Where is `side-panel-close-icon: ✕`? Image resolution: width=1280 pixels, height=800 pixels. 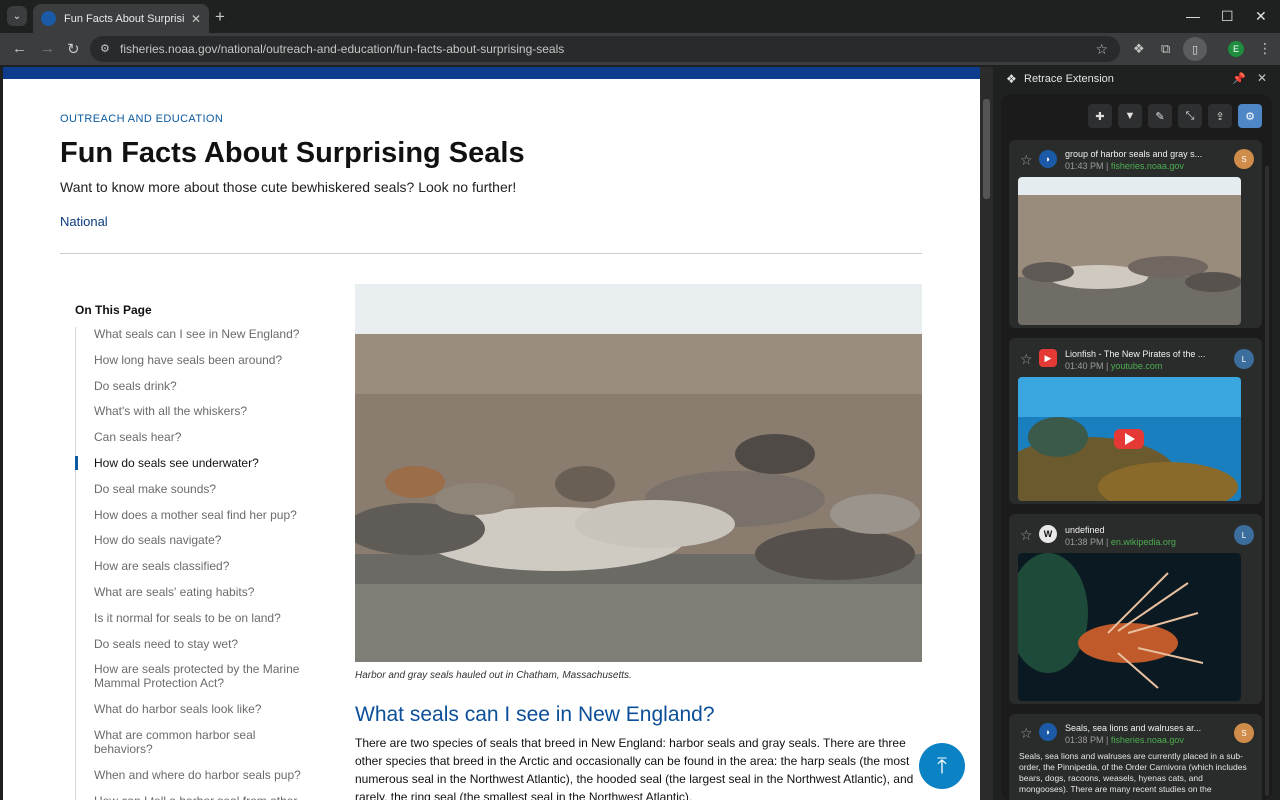
side-panel-close-icon: ✕ is located at coordinates (1262, 78).